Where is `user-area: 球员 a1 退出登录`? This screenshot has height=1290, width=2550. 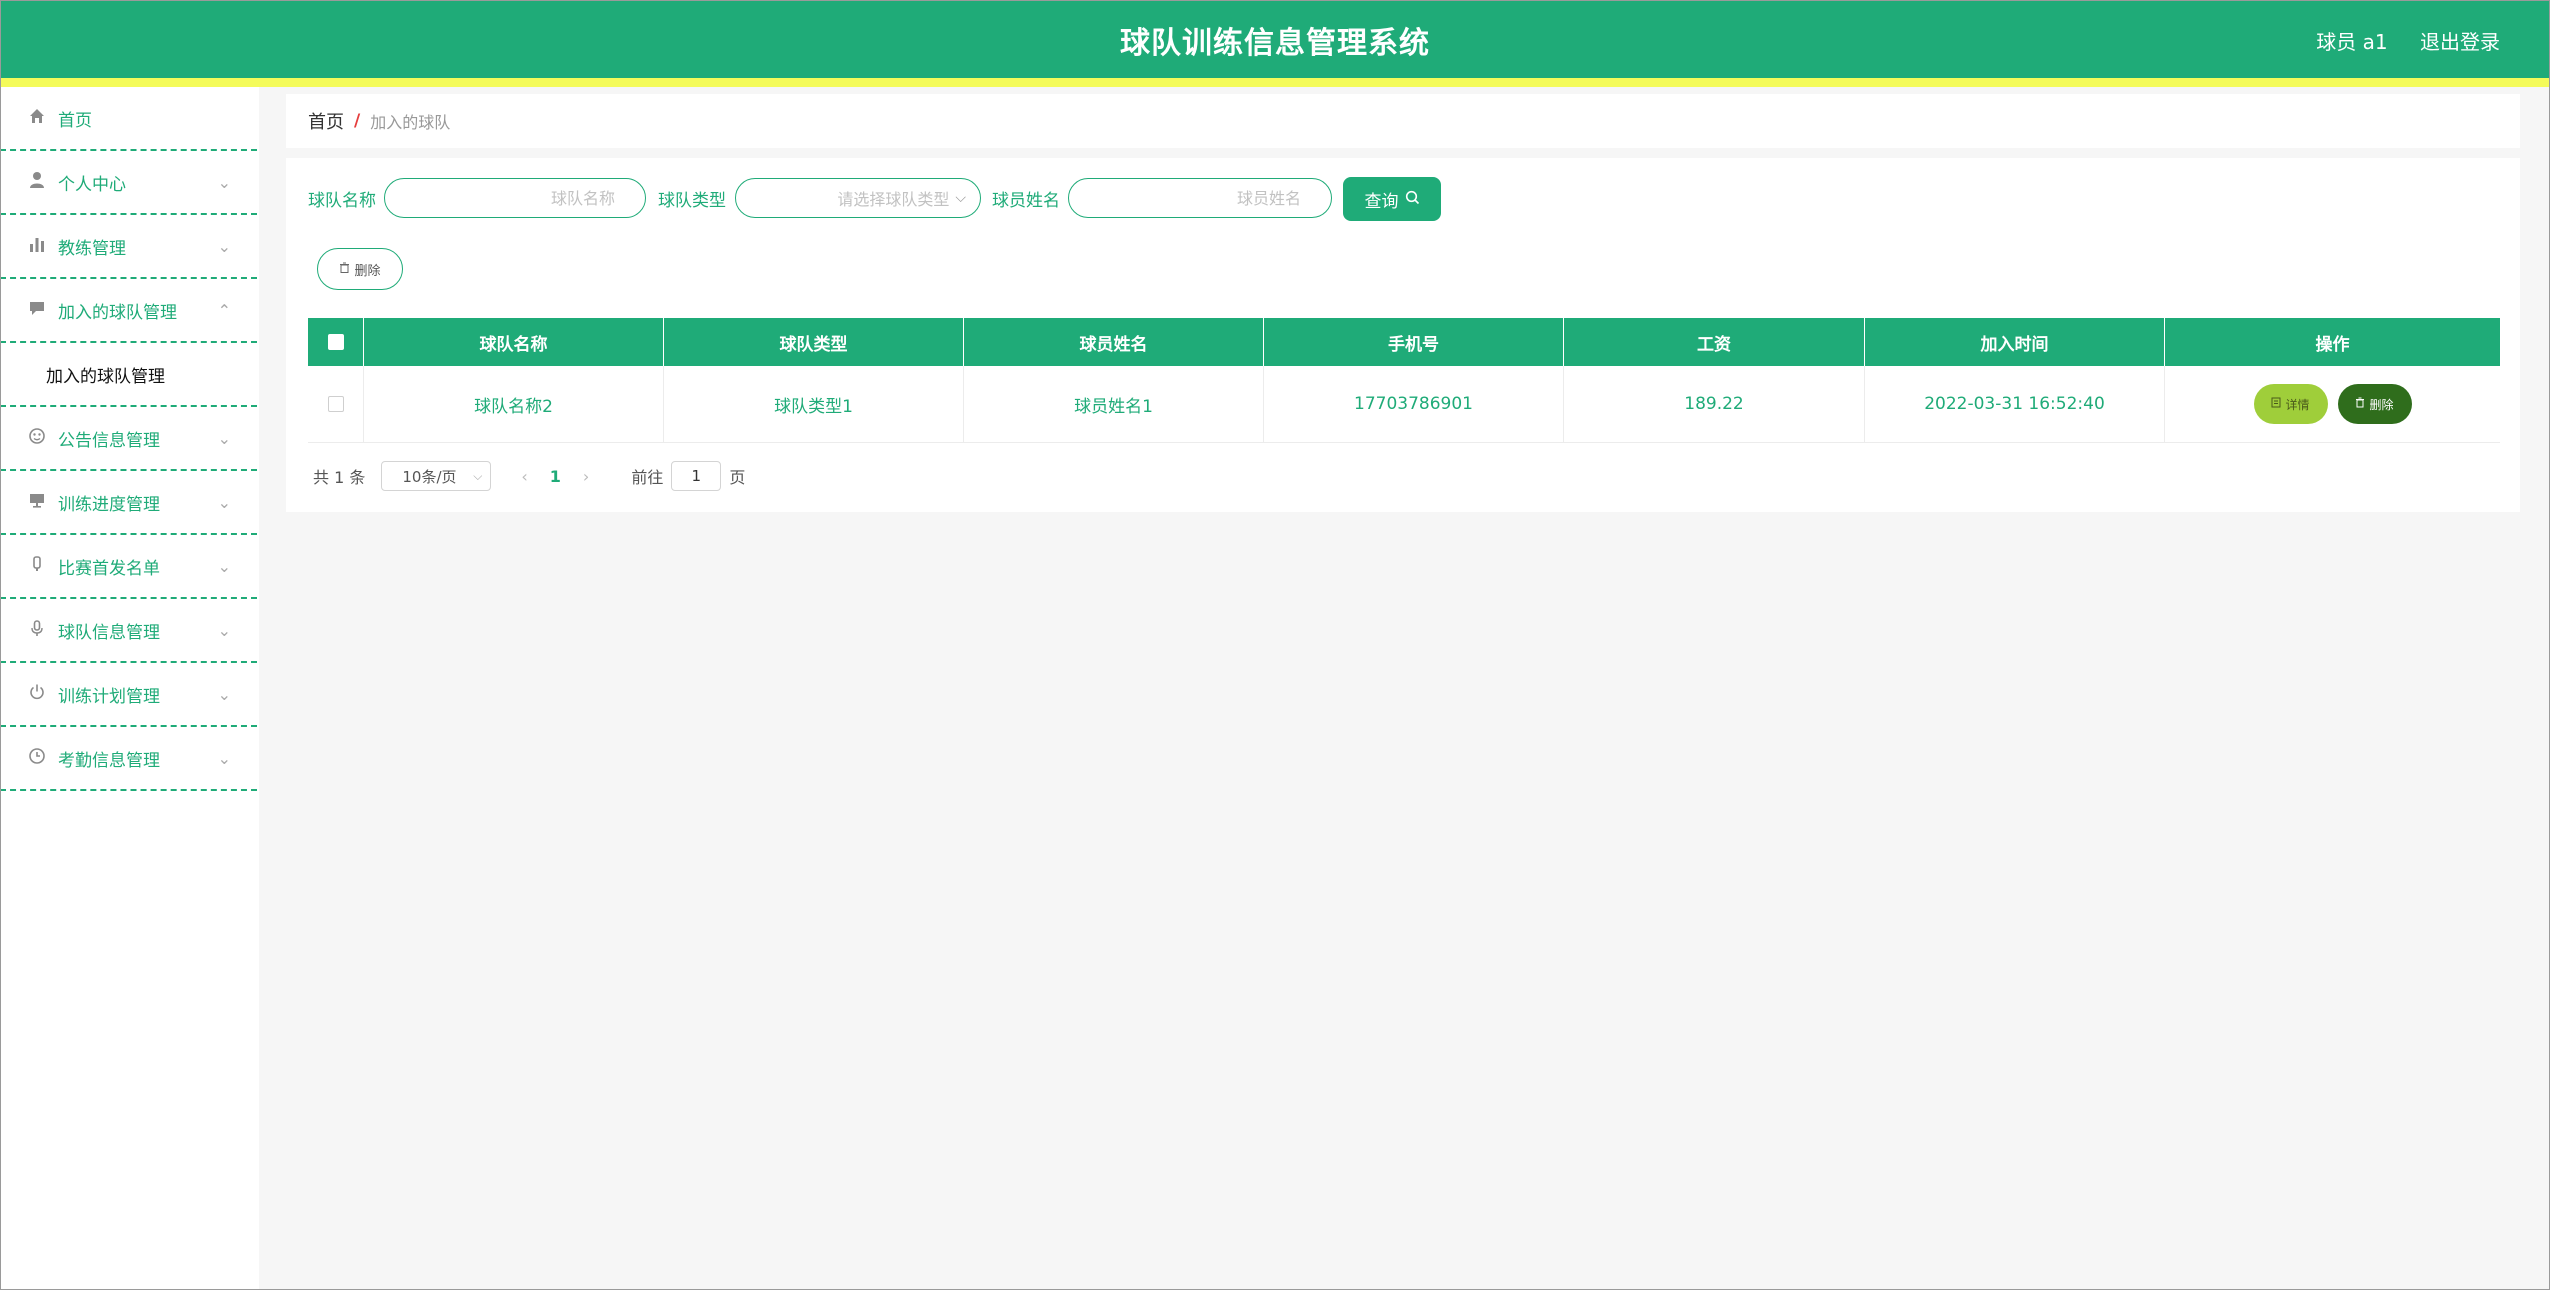
user-area: 球员 a1 退出登录 is located at coordinates (2395, 40).